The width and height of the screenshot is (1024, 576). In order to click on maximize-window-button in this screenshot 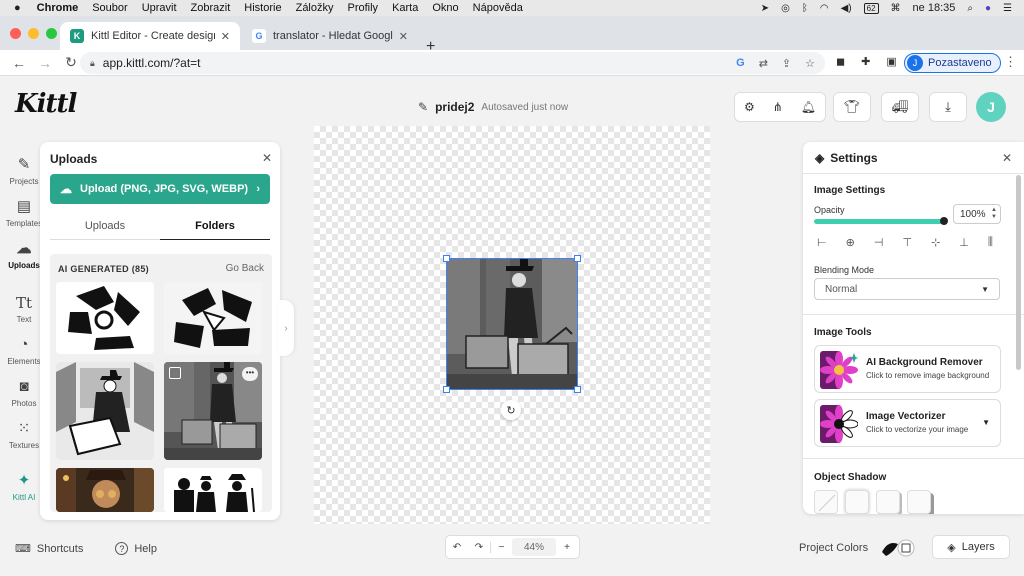, I will do `click(51, 33)`.